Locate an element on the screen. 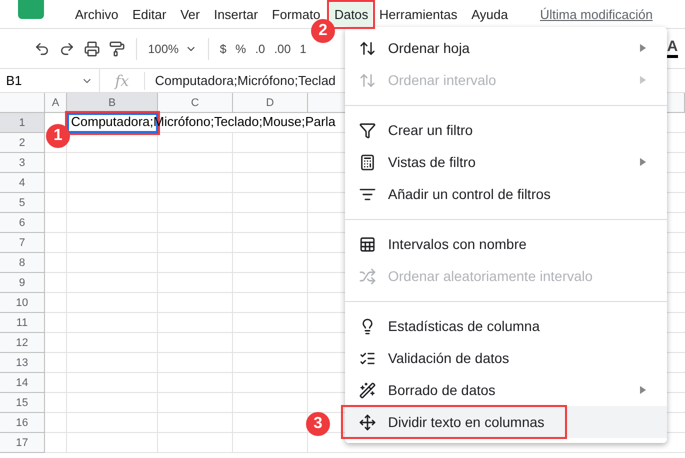  function-label: fx is located at coordinates (122, 81).